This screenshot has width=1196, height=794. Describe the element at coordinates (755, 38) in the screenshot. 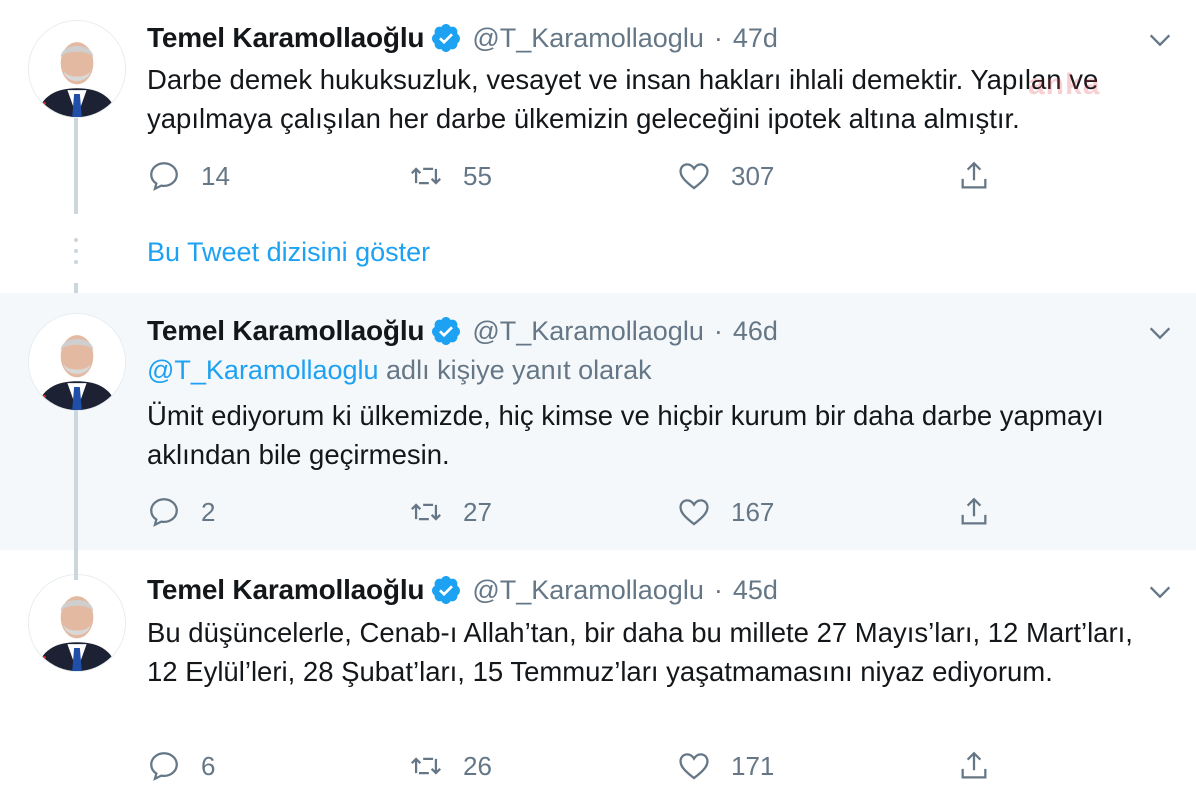

I see `timestamp: 47d` at that location.